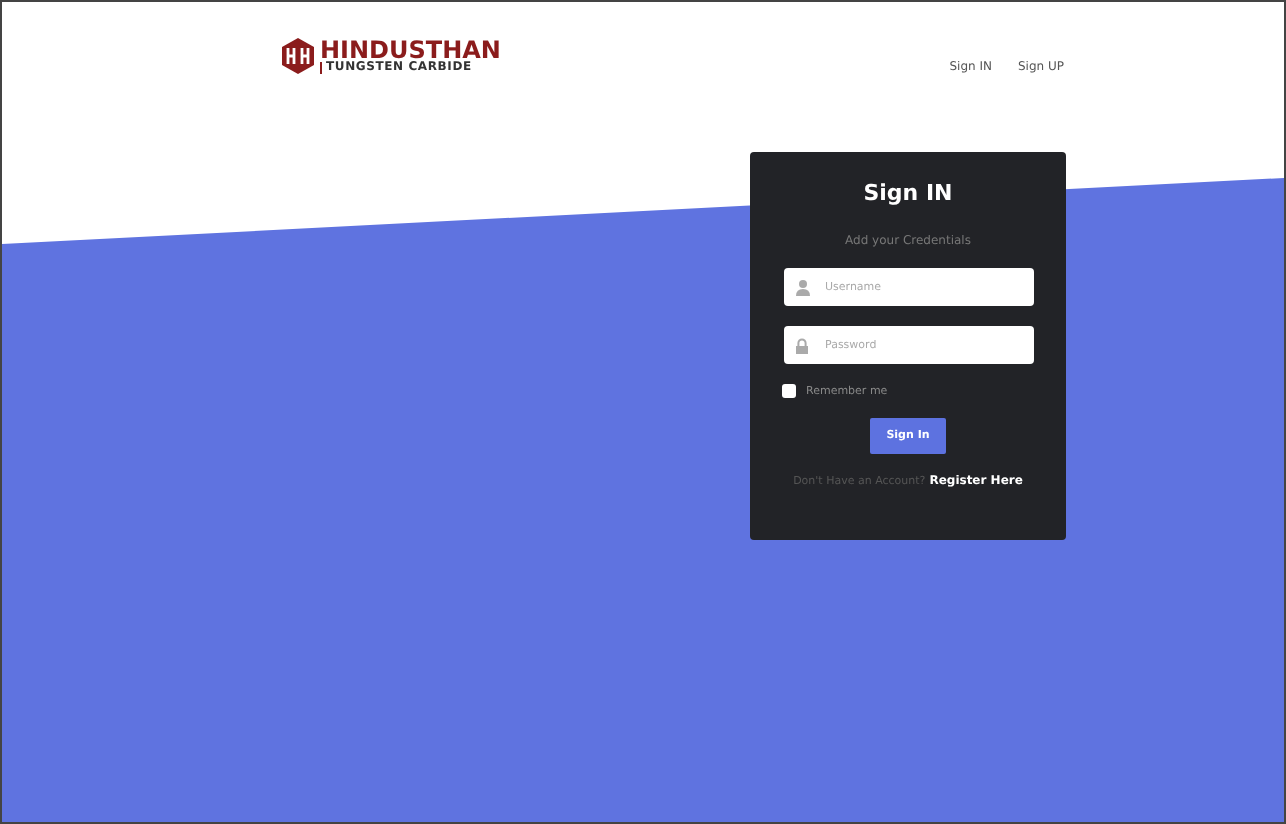 The height and width of the screenshot is (824, 1286). I want to click on user-icon, so click(802, 287).